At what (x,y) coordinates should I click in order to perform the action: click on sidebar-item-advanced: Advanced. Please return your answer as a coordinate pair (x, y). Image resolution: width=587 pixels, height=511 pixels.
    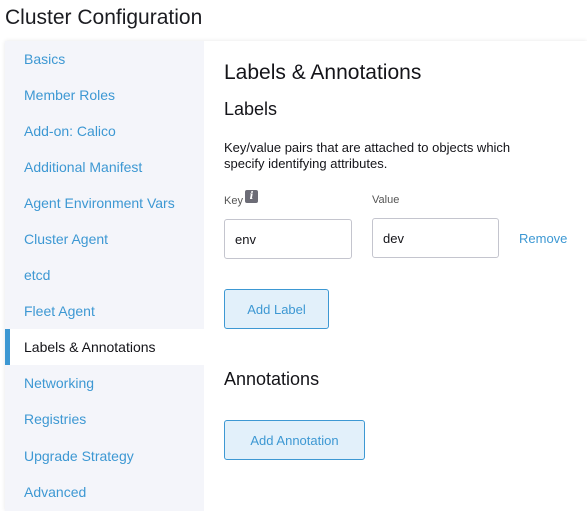
    Looking at the image, I should click on (104, 492).